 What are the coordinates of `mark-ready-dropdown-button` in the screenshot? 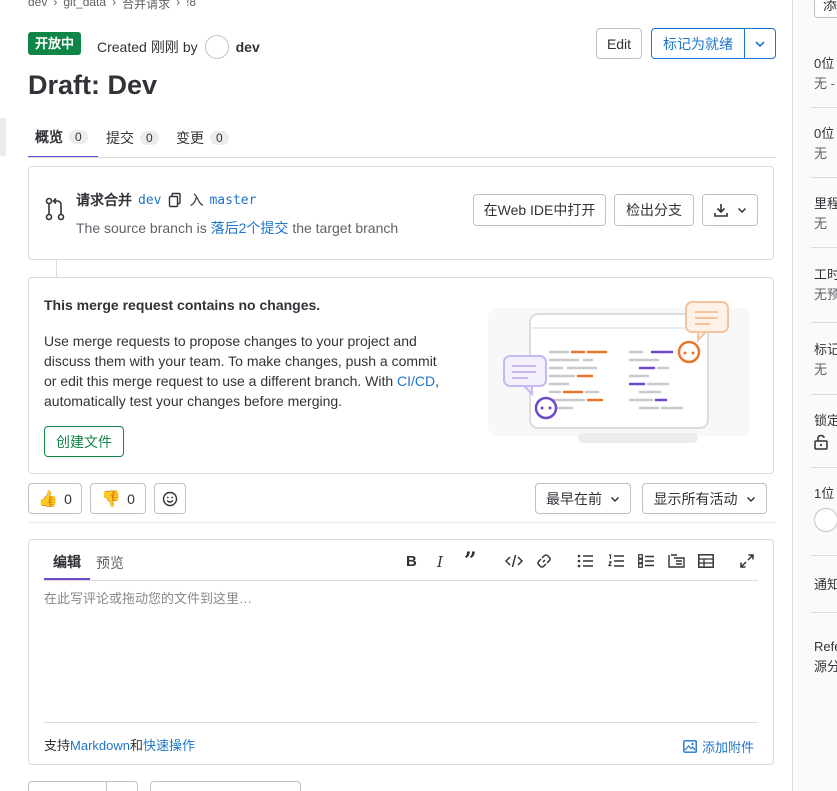 It's located at (760, 43).